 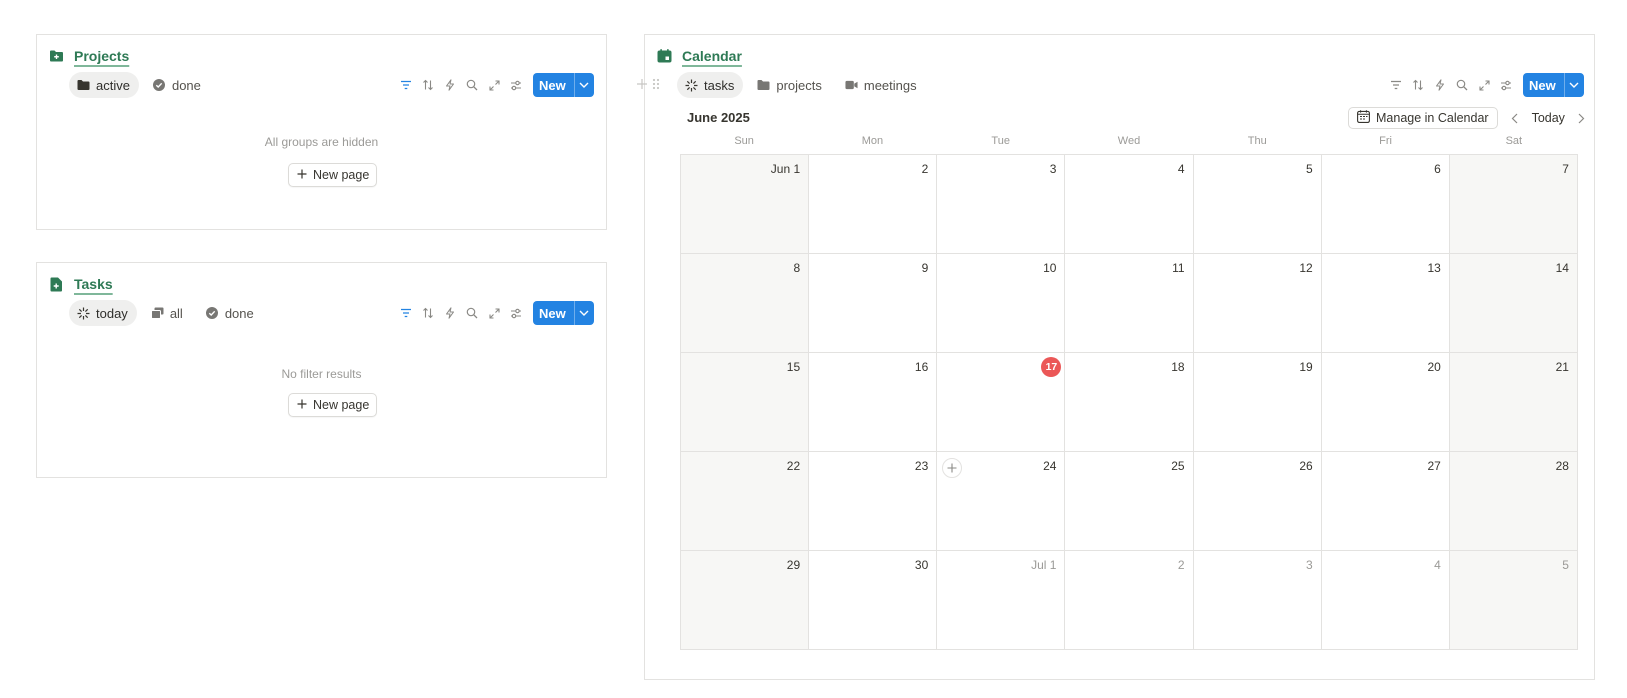 What do you see at coordinates (1434, 268) in the screenshot?
I see `day-number: 13` at bounding box center [1434, 268].